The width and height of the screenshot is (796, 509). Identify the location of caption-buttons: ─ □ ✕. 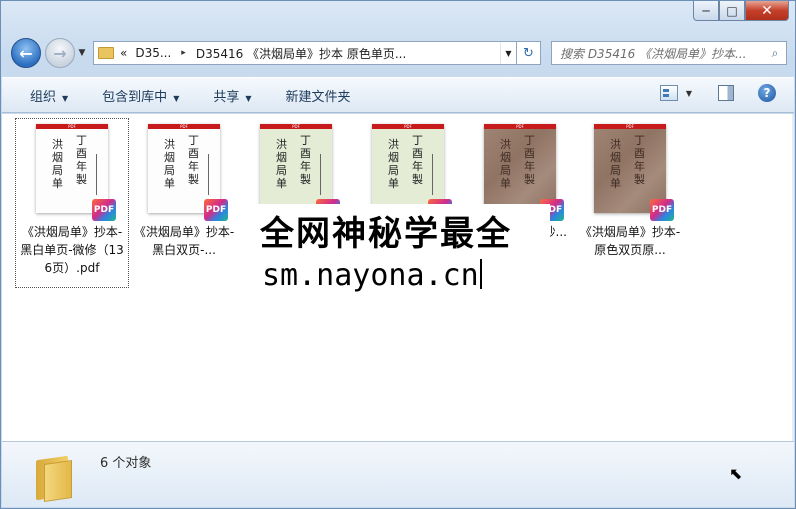
(741, 12).